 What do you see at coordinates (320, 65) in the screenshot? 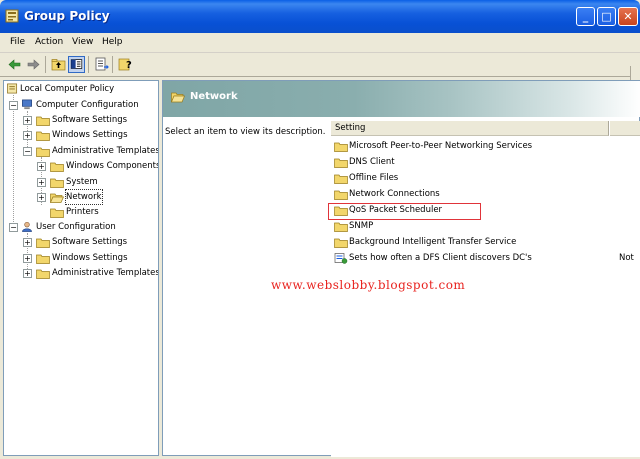
I see `toolbar: ?` at bounding box center [320, 65].